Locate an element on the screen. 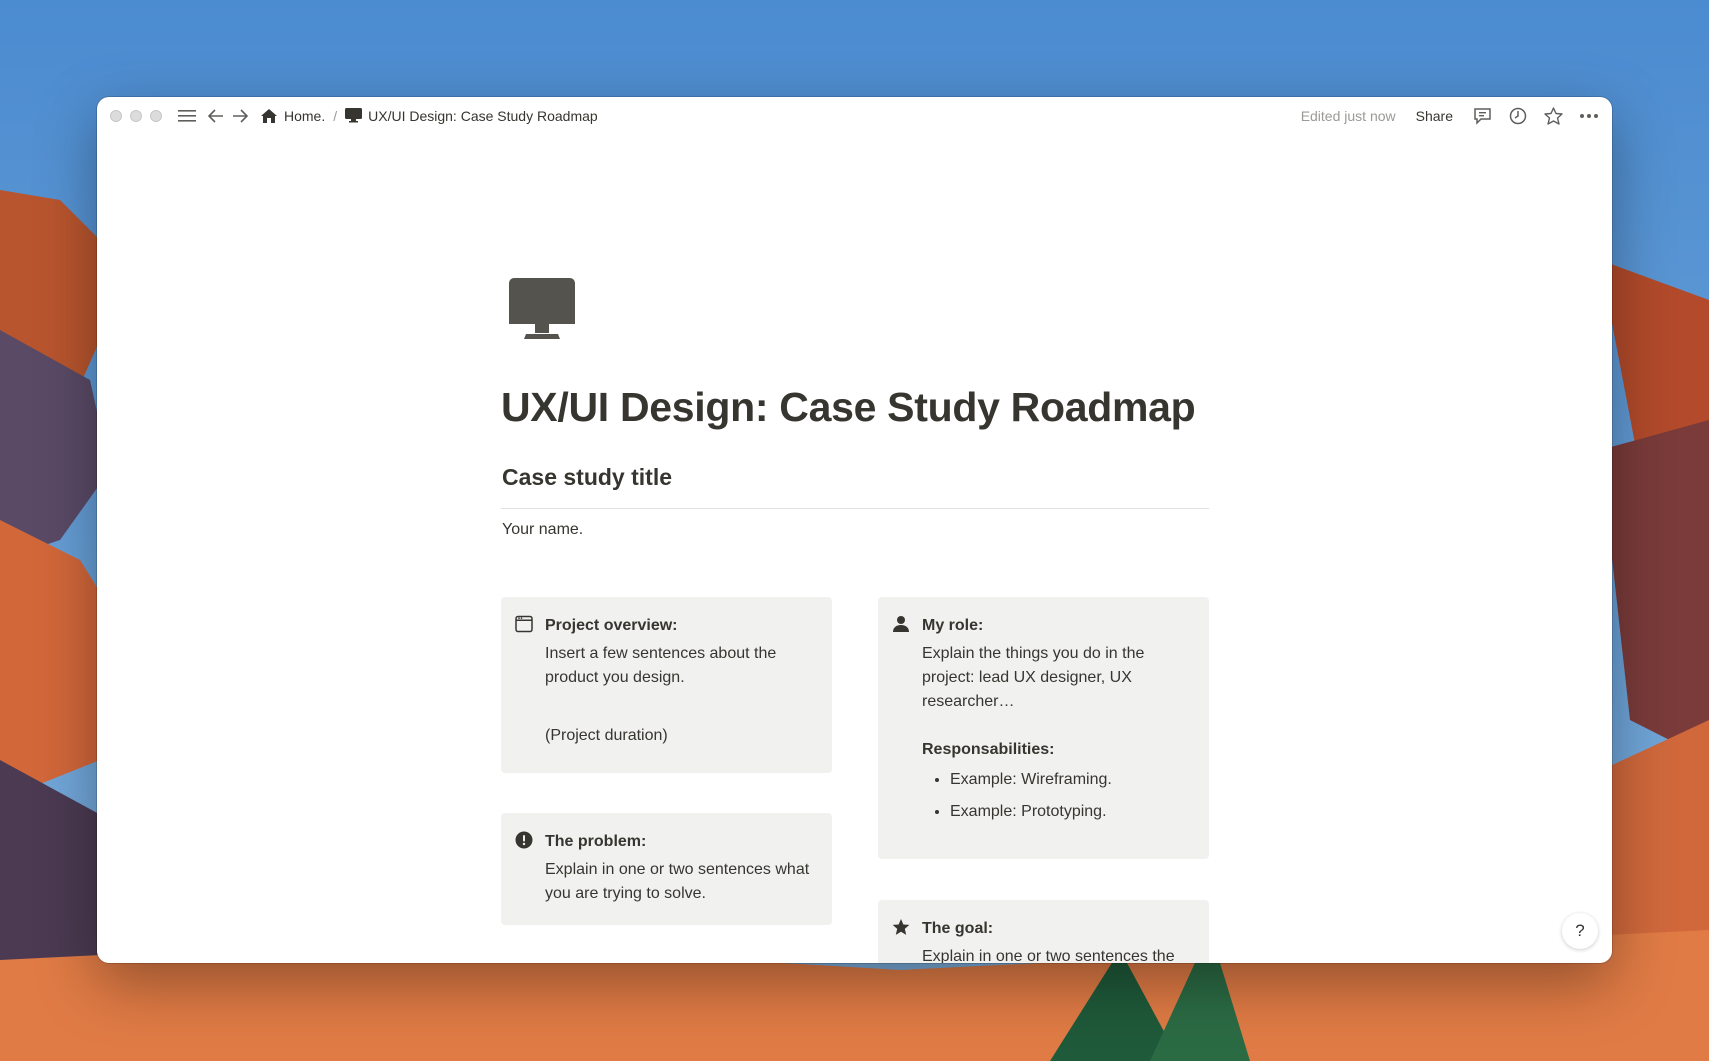  home-icon is located at coordinates (269, 115).